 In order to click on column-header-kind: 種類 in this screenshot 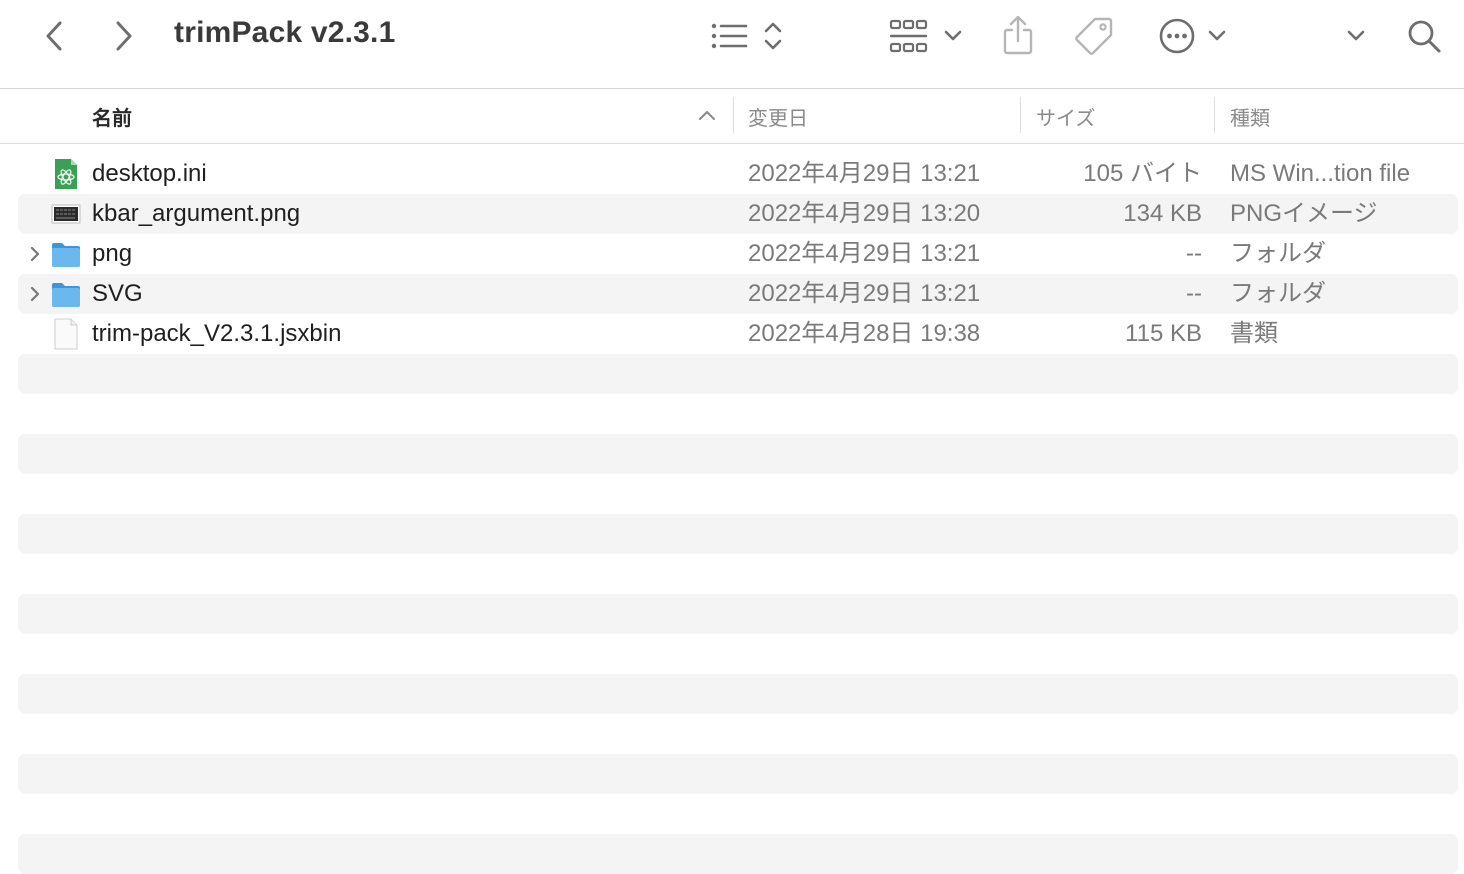, I will do `click(1250, 116)`.